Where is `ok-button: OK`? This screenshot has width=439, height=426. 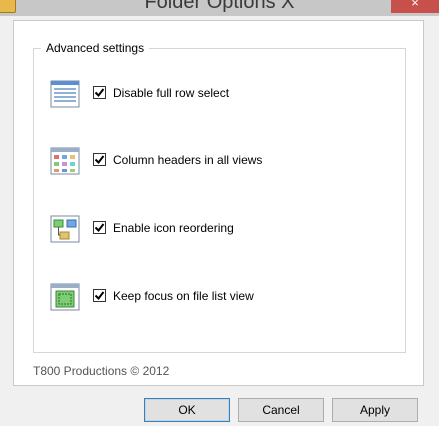 ok-button: OK is located at coordinates (187, 410).